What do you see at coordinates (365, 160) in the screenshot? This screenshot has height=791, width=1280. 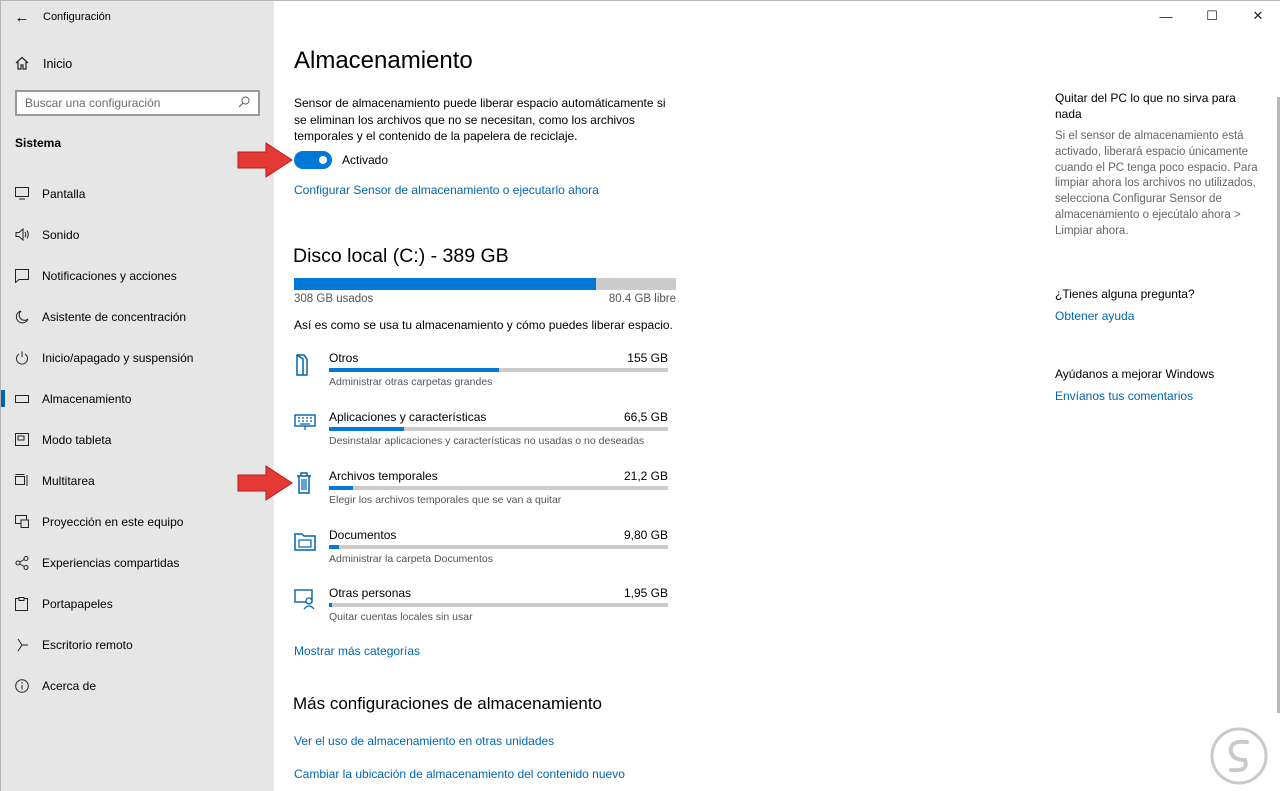 I see `toggle-state-label: Activado` at bounding box center [365, 160].